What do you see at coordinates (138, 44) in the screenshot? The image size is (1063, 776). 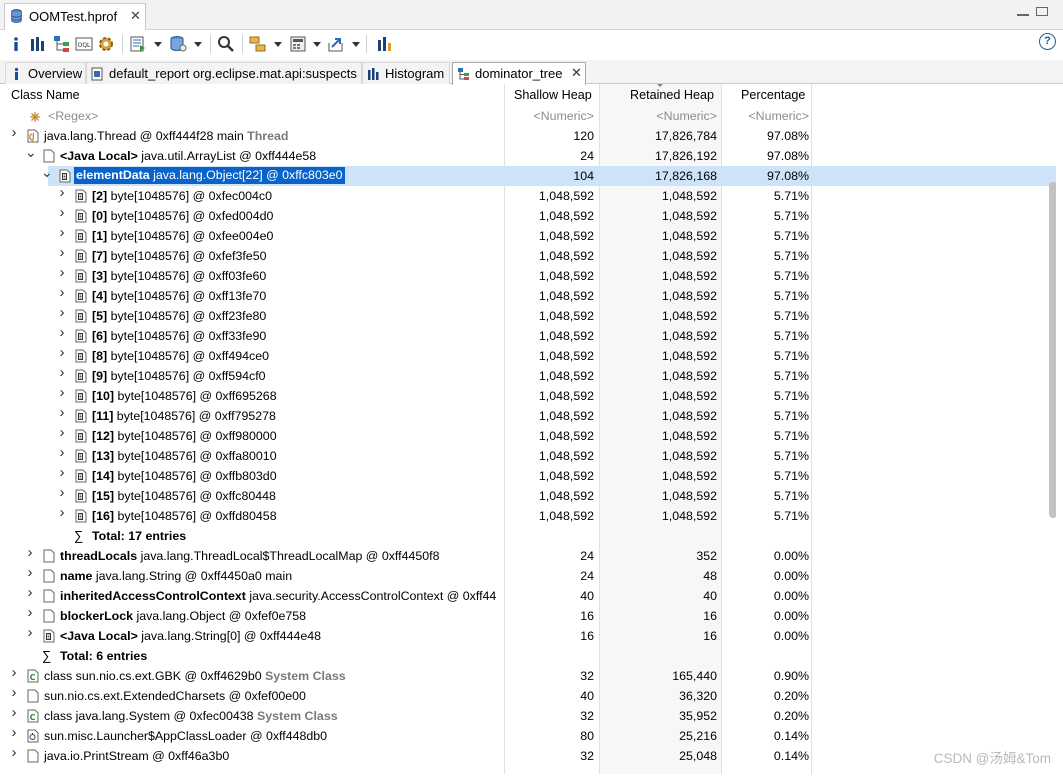 I see `run-report-icon` at bounding box center [138, 44].